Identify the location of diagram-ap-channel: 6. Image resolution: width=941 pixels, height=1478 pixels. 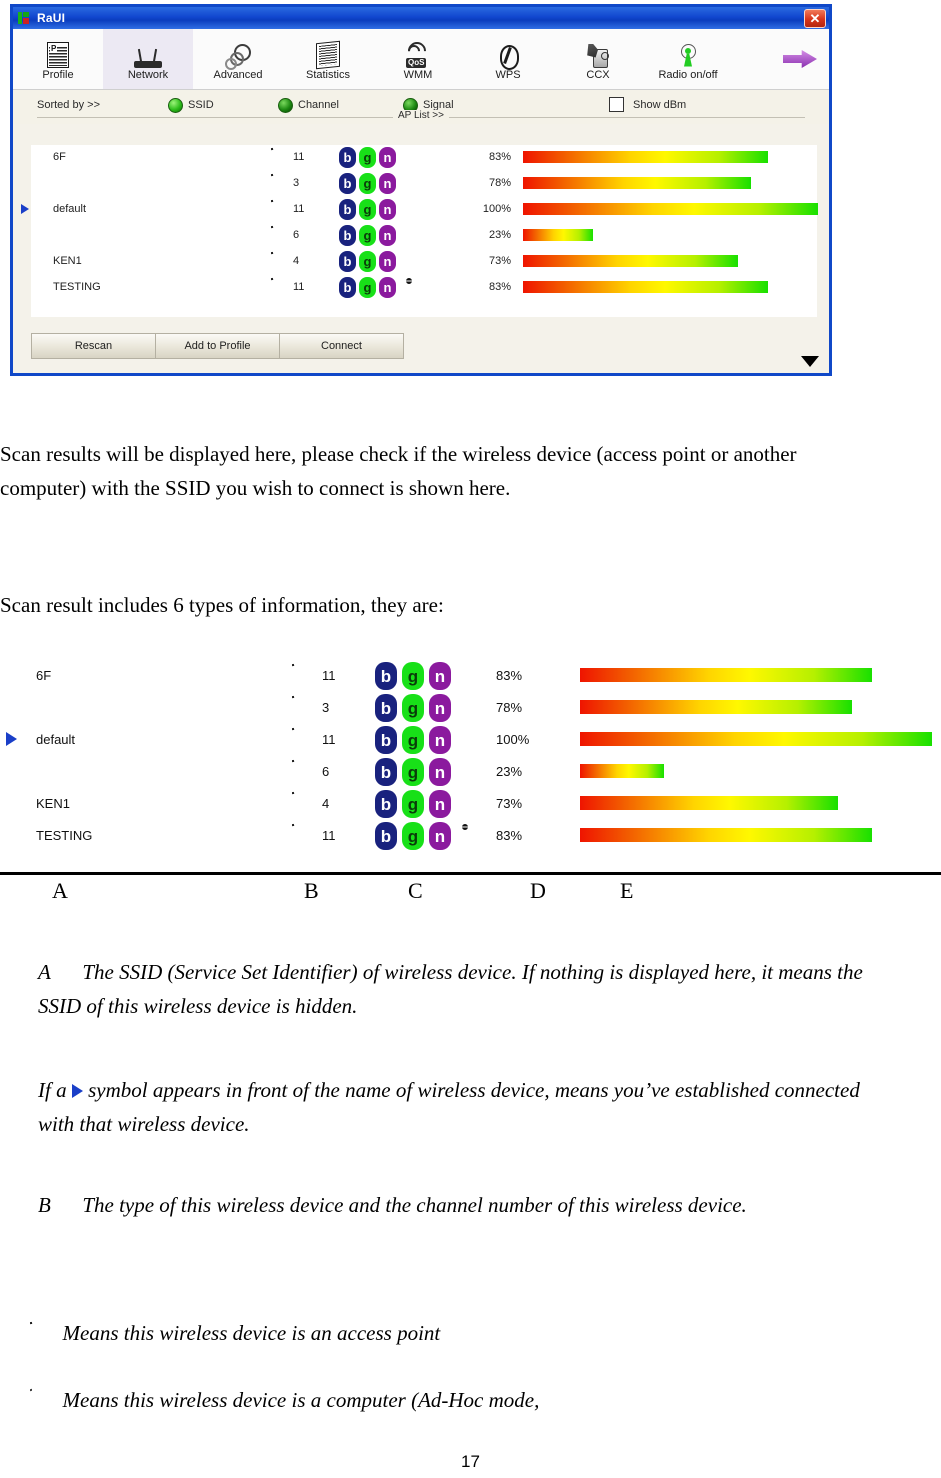
(326, 771).